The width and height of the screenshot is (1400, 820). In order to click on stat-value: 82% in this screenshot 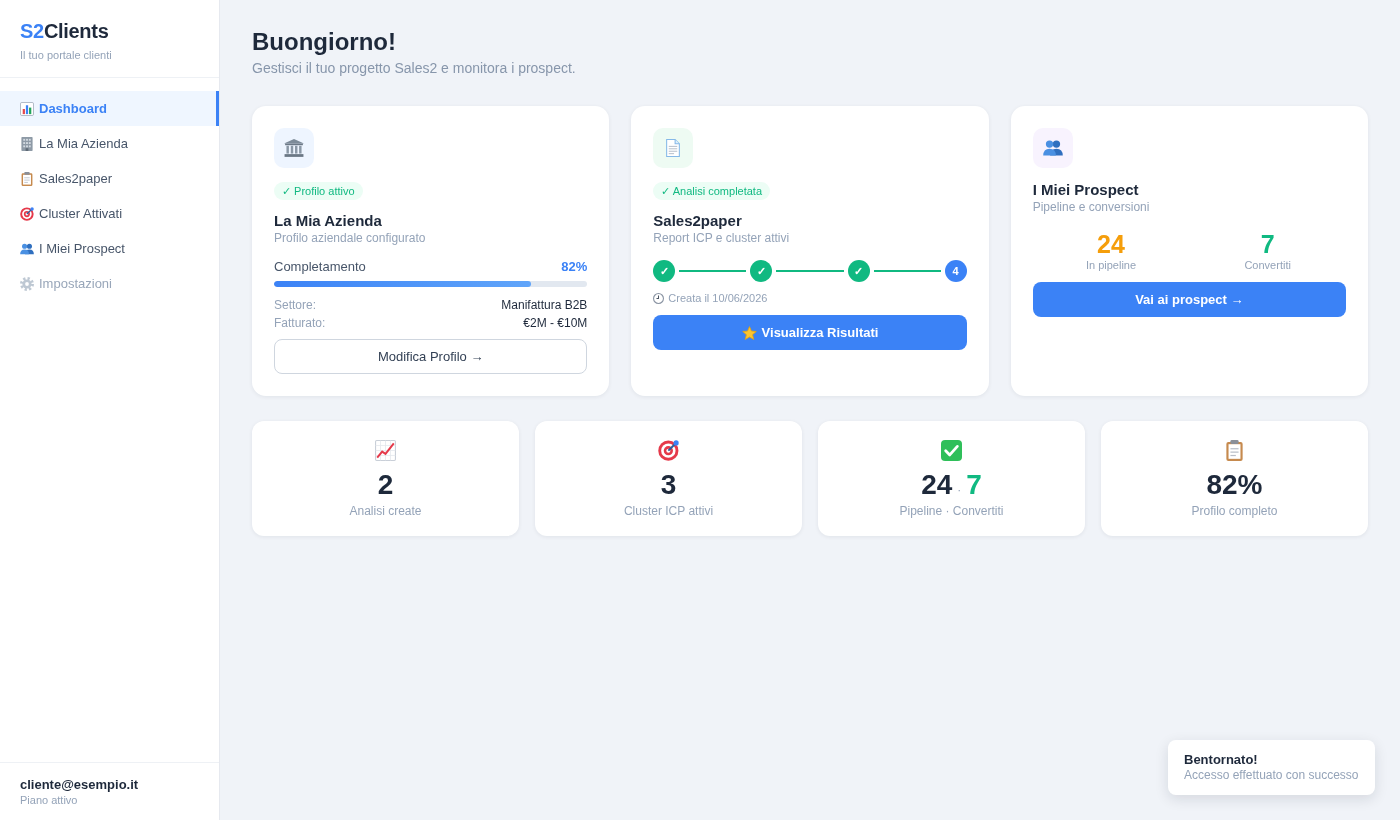, I will do `click(1234, 485)`.